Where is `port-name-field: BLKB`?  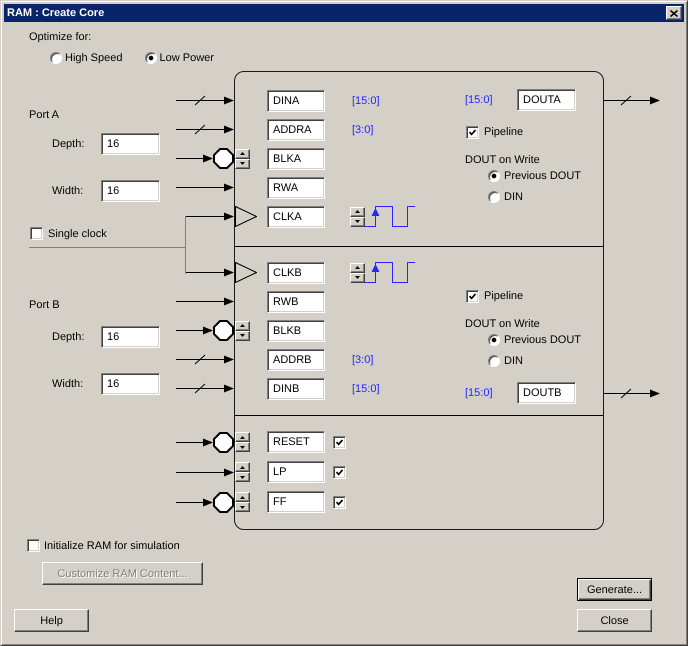 port-name-field: BLKB is located at coordinates (296, 331).